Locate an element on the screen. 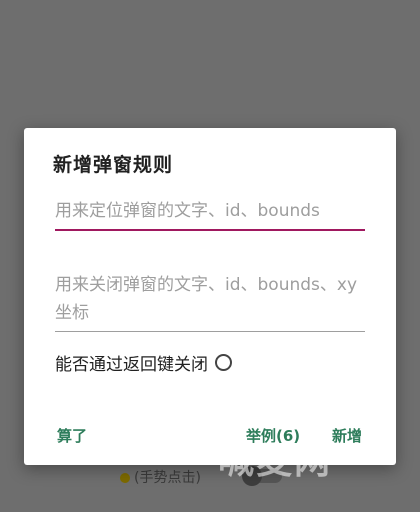 Image resolution: width=420 pixels, height=512 pixels. background-strip is located at coordinates (210, 488).